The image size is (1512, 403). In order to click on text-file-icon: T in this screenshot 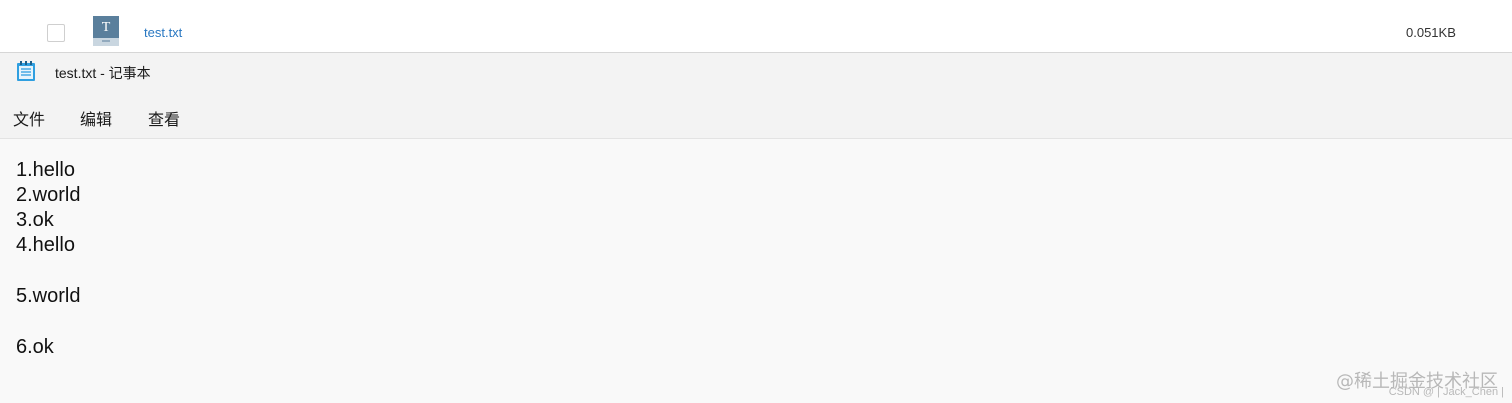, I will do `click(106, 31)`.